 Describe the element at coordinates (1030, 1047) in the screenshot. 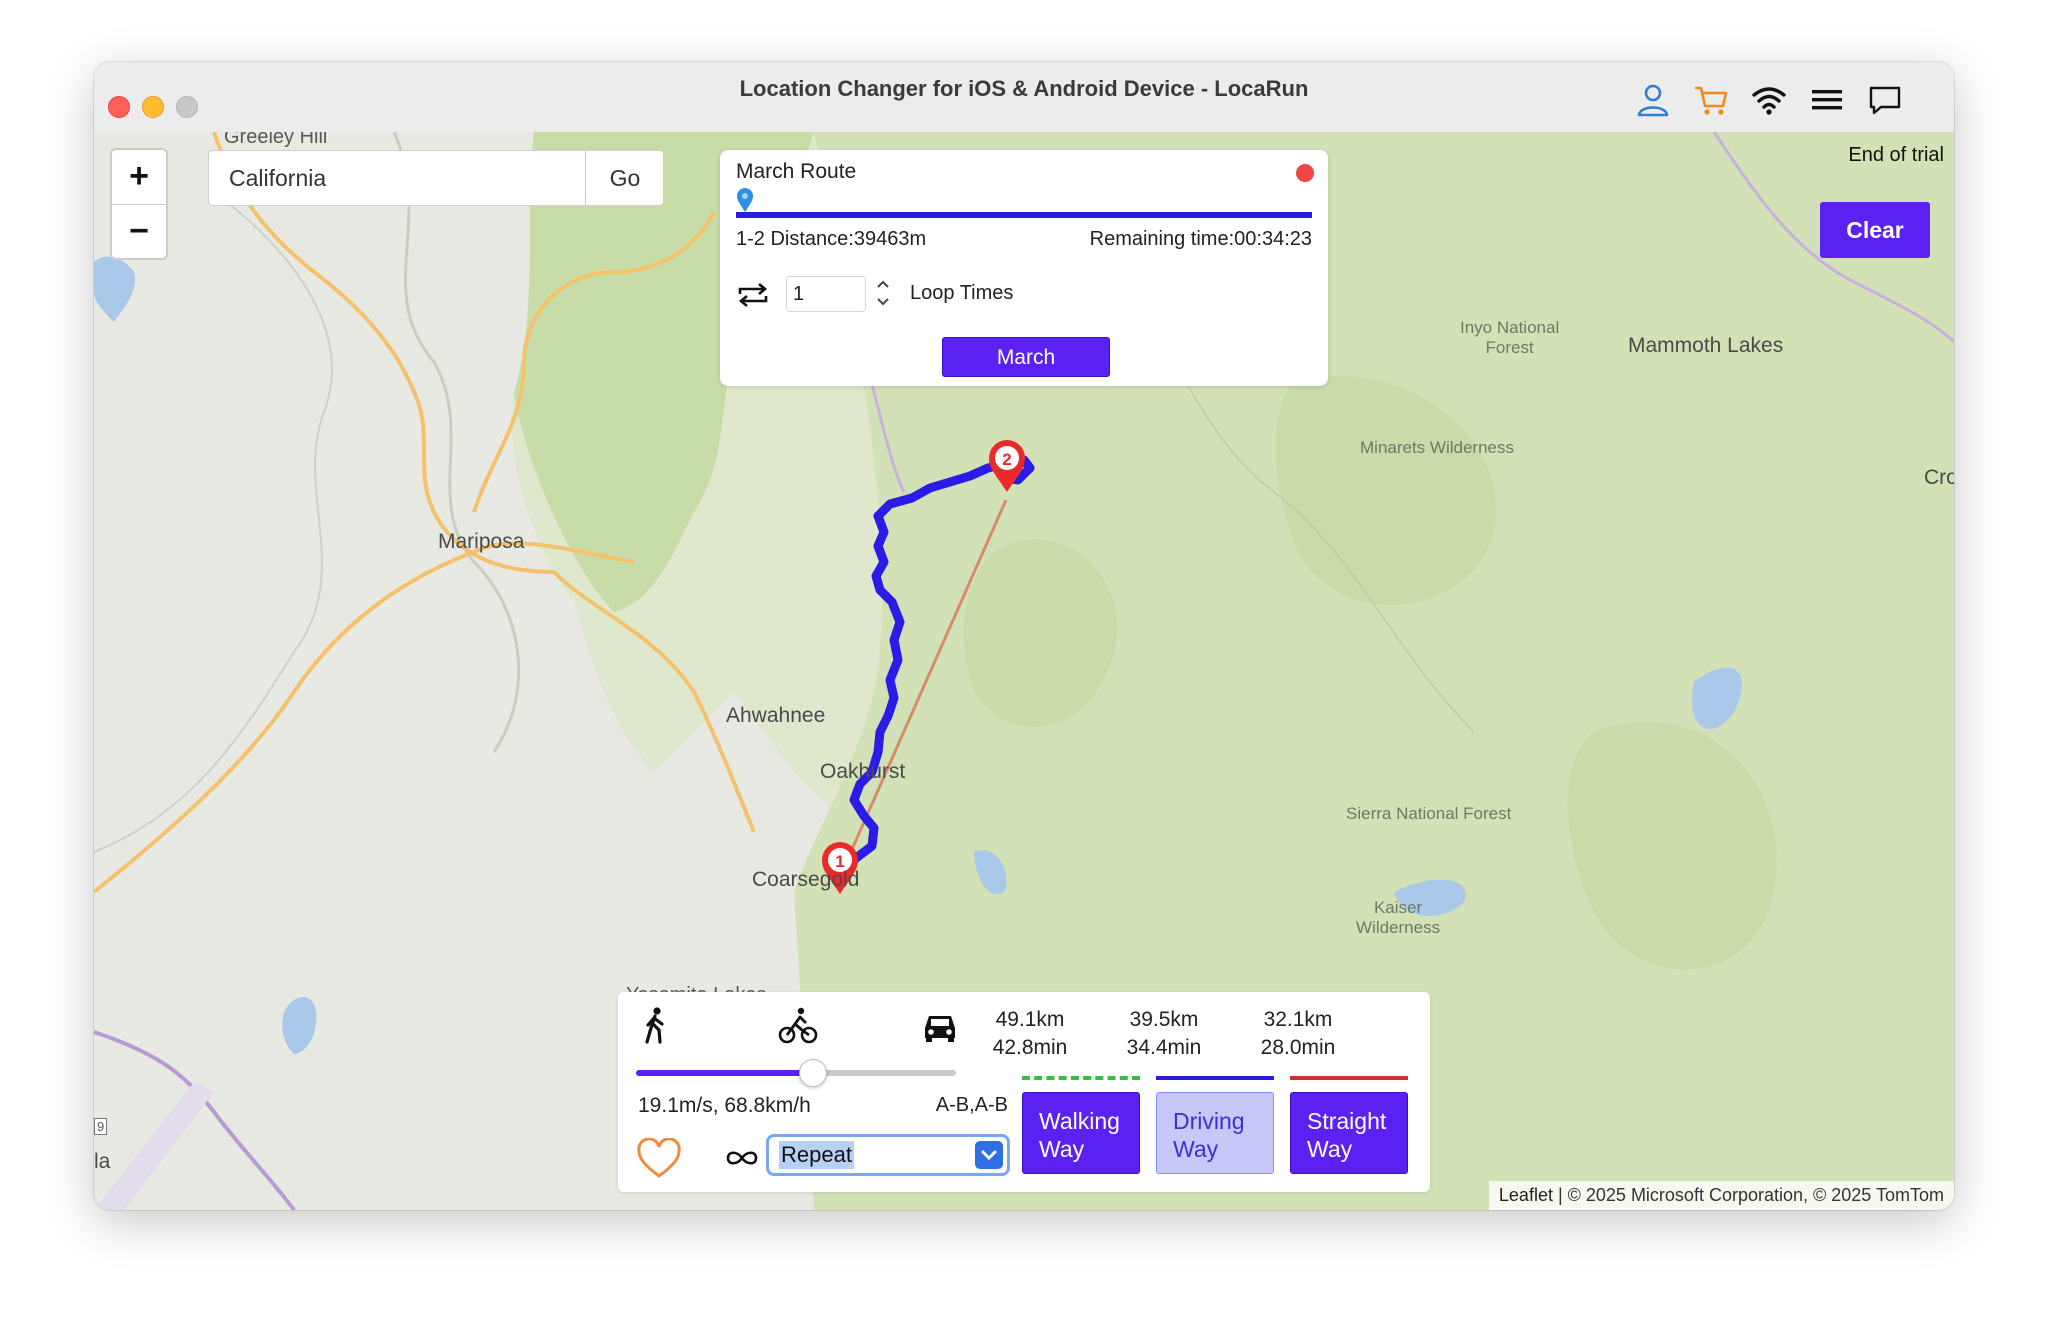

I see `walking-route-time: 42.8min` at that location.